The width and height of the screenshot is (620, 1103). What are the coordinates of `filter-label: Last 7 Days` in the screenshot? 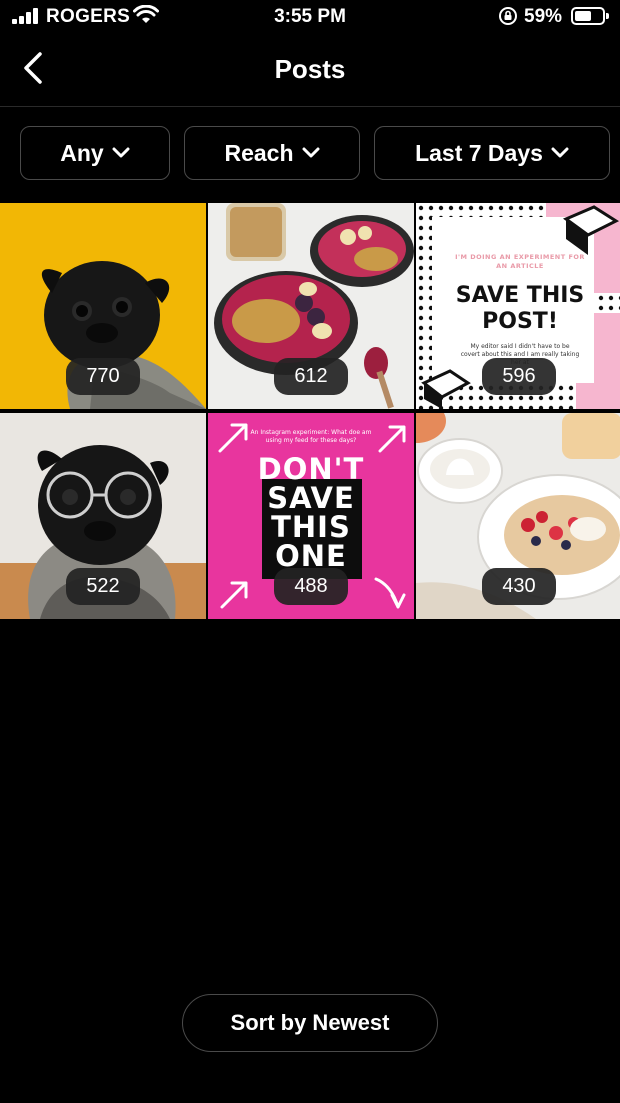 It's located at (479, 152).